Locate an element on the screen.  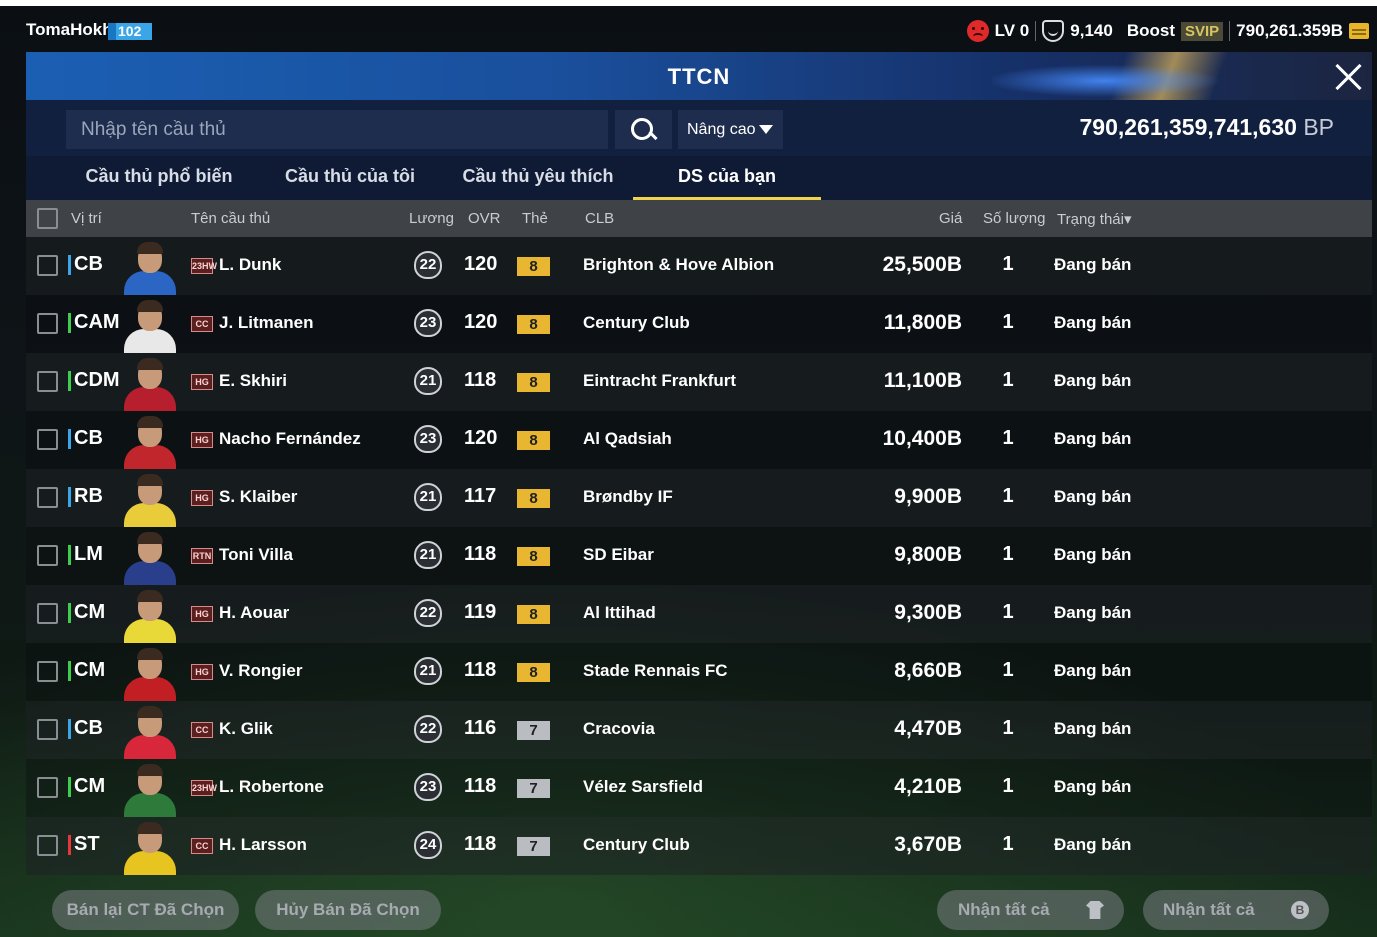
svip-badge: SVIP is located at coordinates (1202, 31).